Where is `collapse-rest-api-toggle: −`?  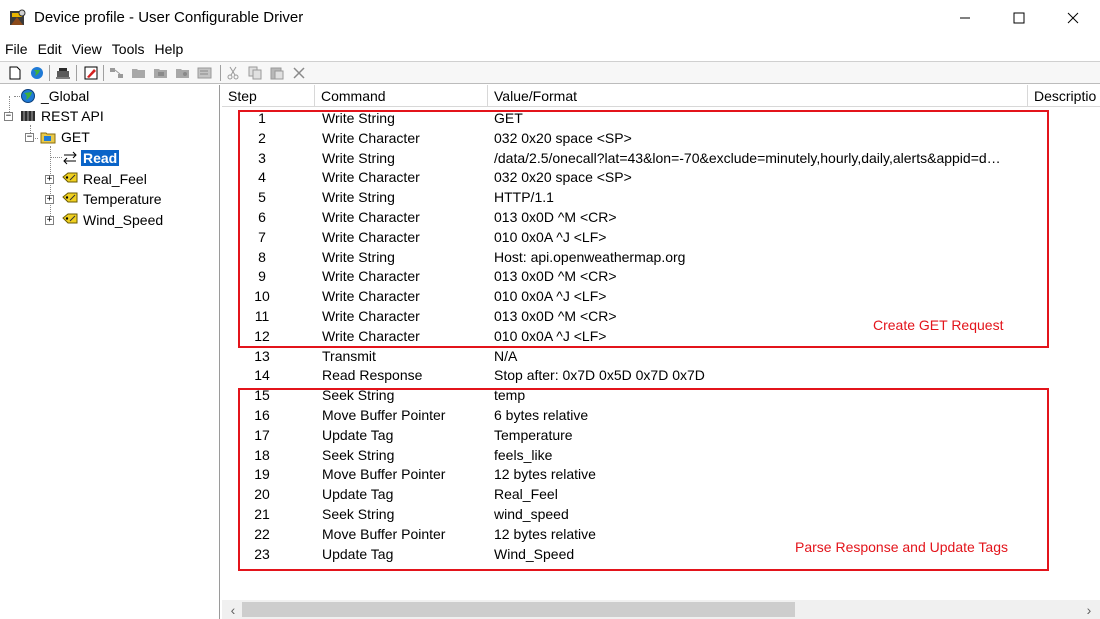
collapse-rest-api-toggle: − is located at coordinates (8, 116).